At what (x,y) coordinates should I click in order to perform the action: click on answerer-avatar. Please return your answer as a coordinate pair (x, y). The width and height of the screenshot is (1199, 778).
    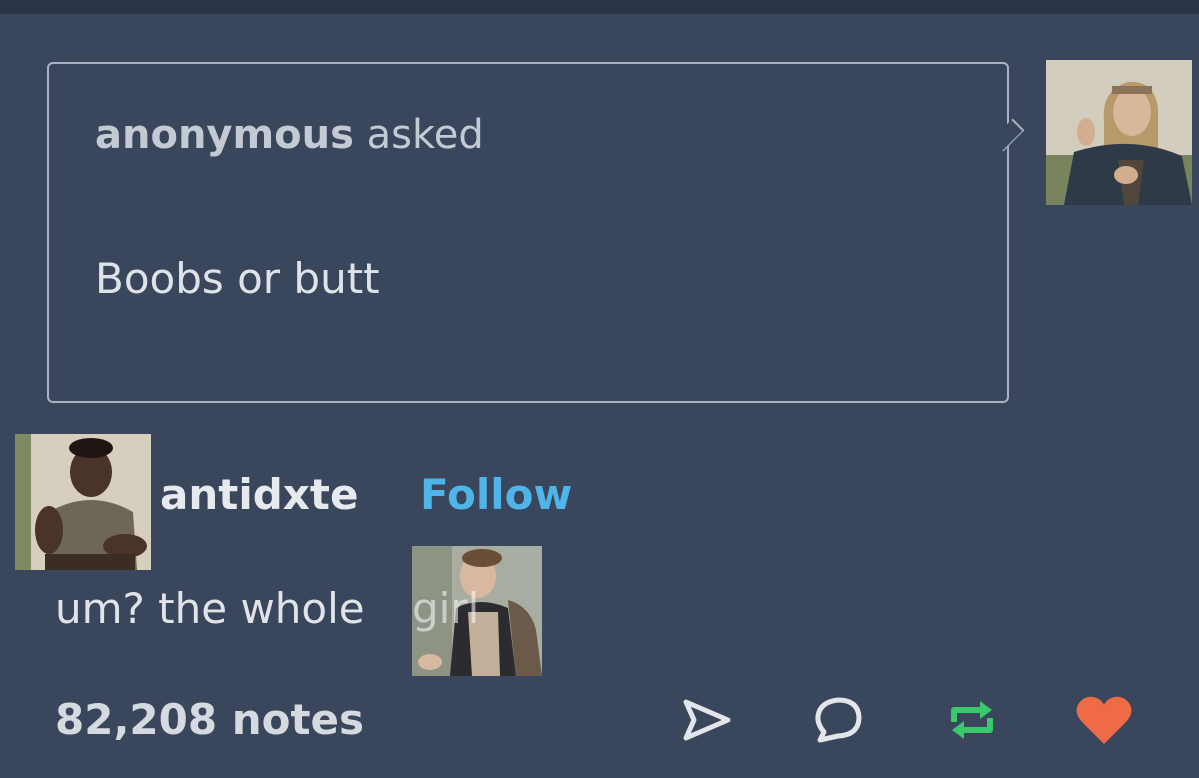
    Looking at the image, I should click on (83, 502).